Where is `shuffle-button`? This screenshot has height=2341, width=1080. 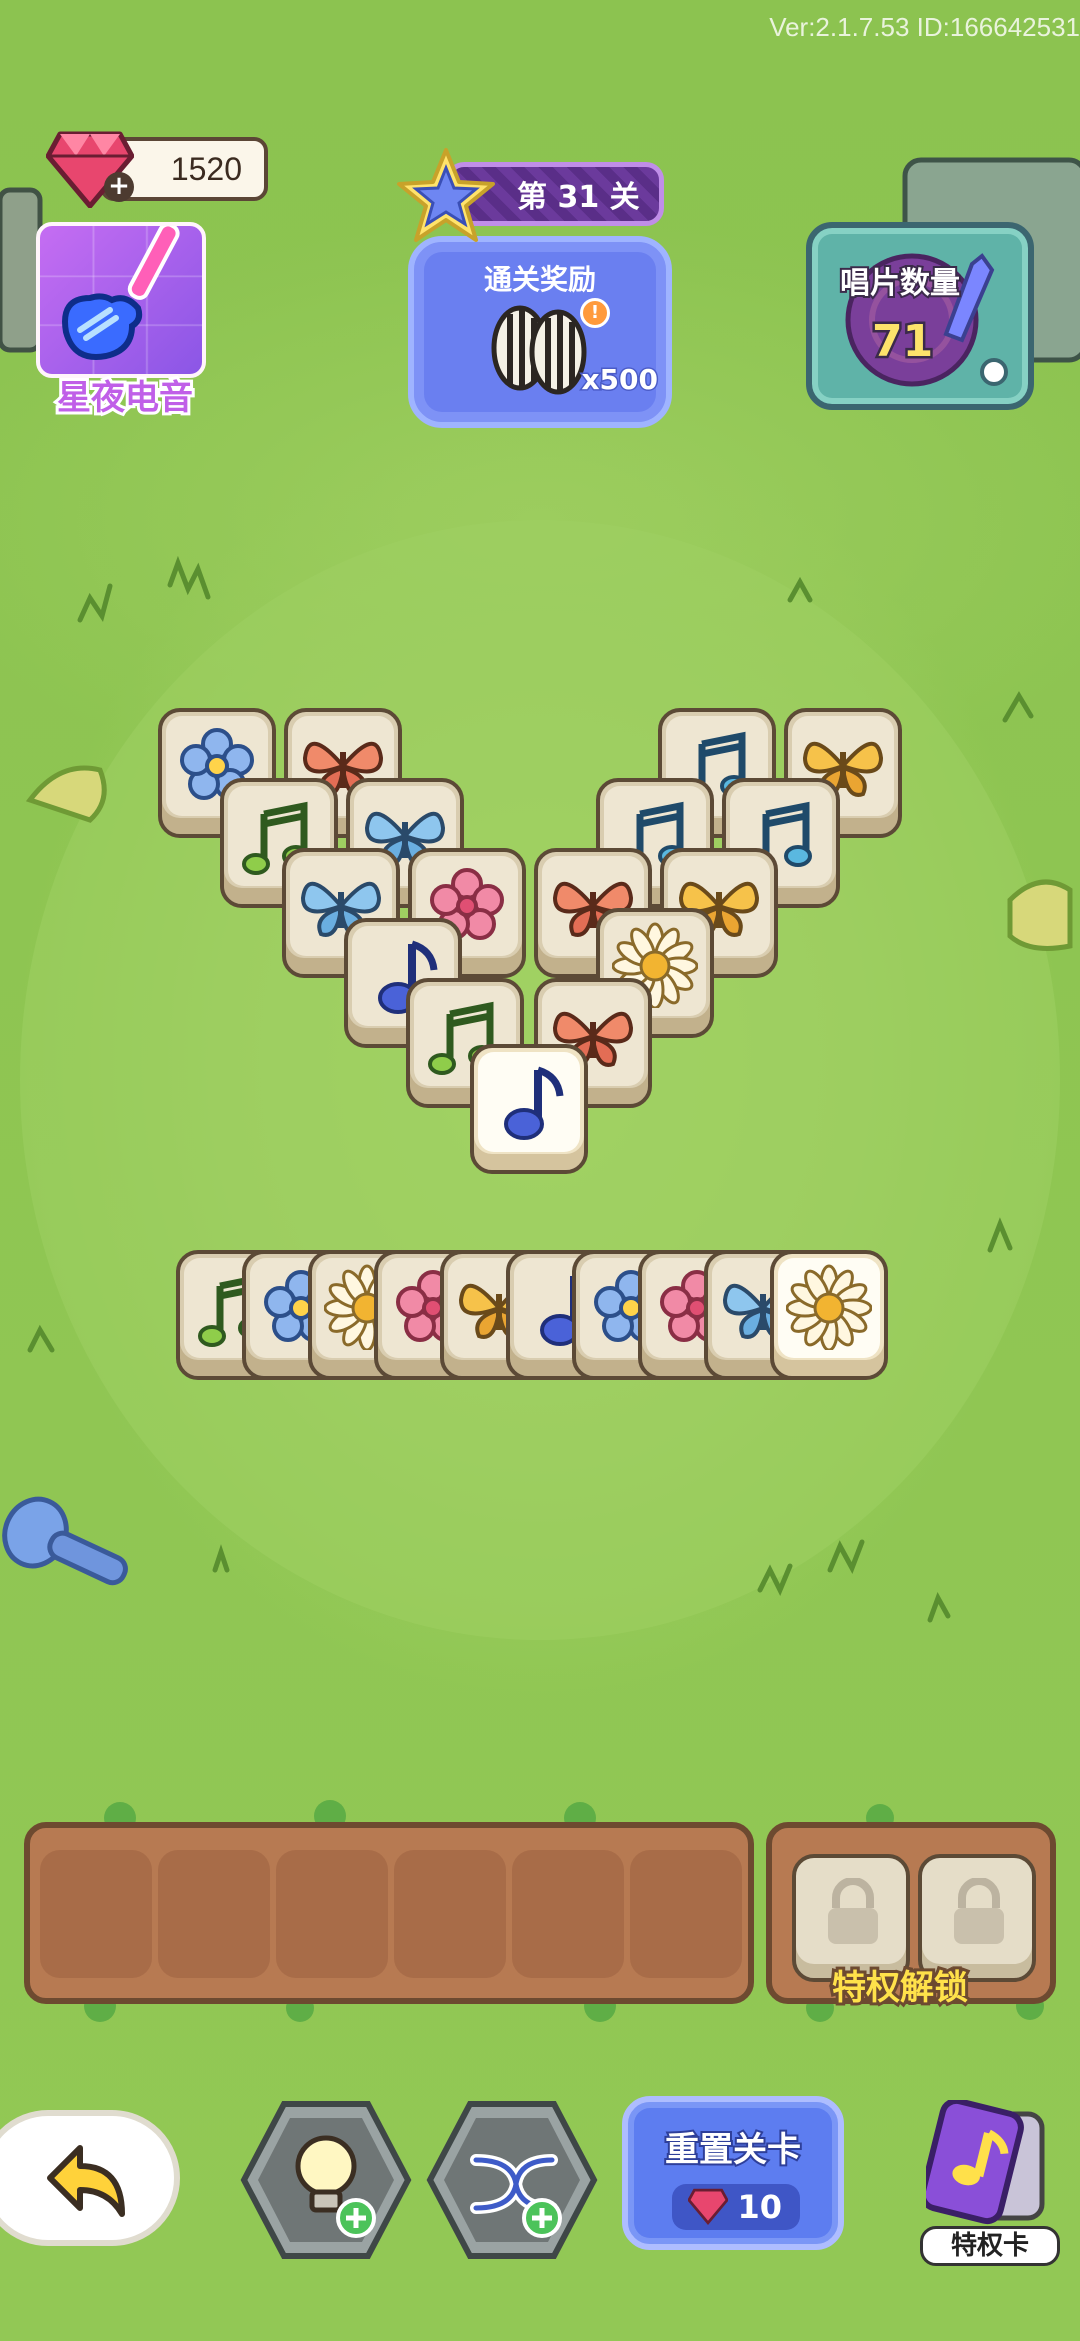
shuffle-button is located at coordinates (512, 2180).